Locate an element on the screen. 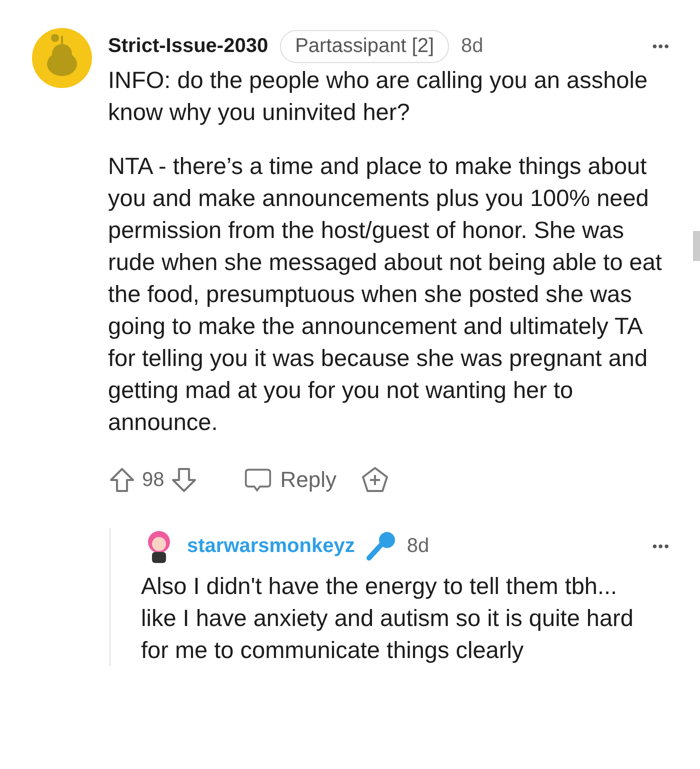  vote-score: 98 is located at coordinates (153, 480).